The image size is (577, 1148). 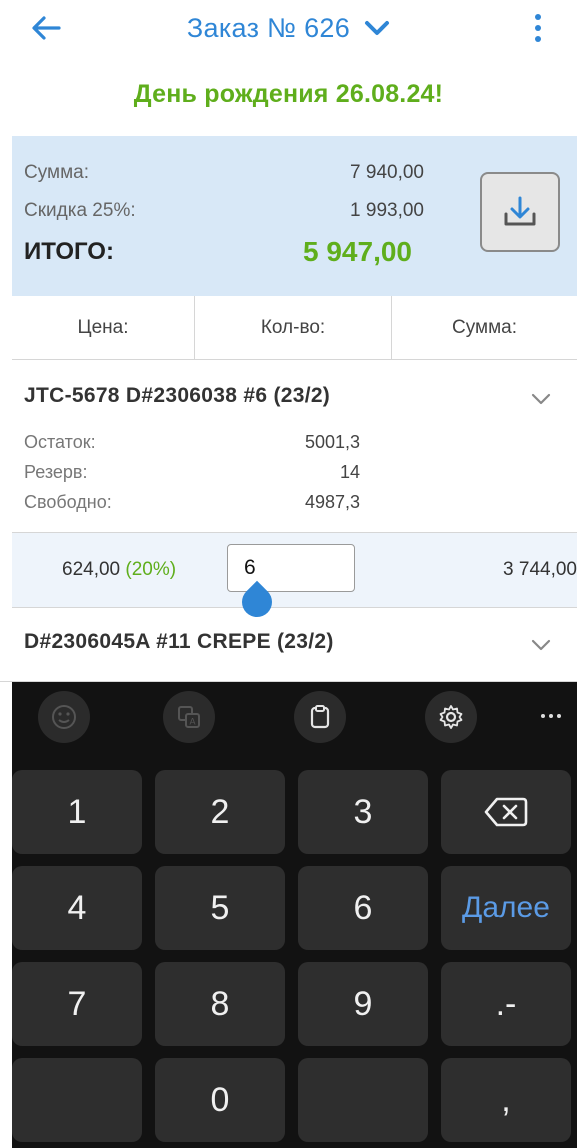 I want to click on stock-value: 14, so click(x=349, y=472).